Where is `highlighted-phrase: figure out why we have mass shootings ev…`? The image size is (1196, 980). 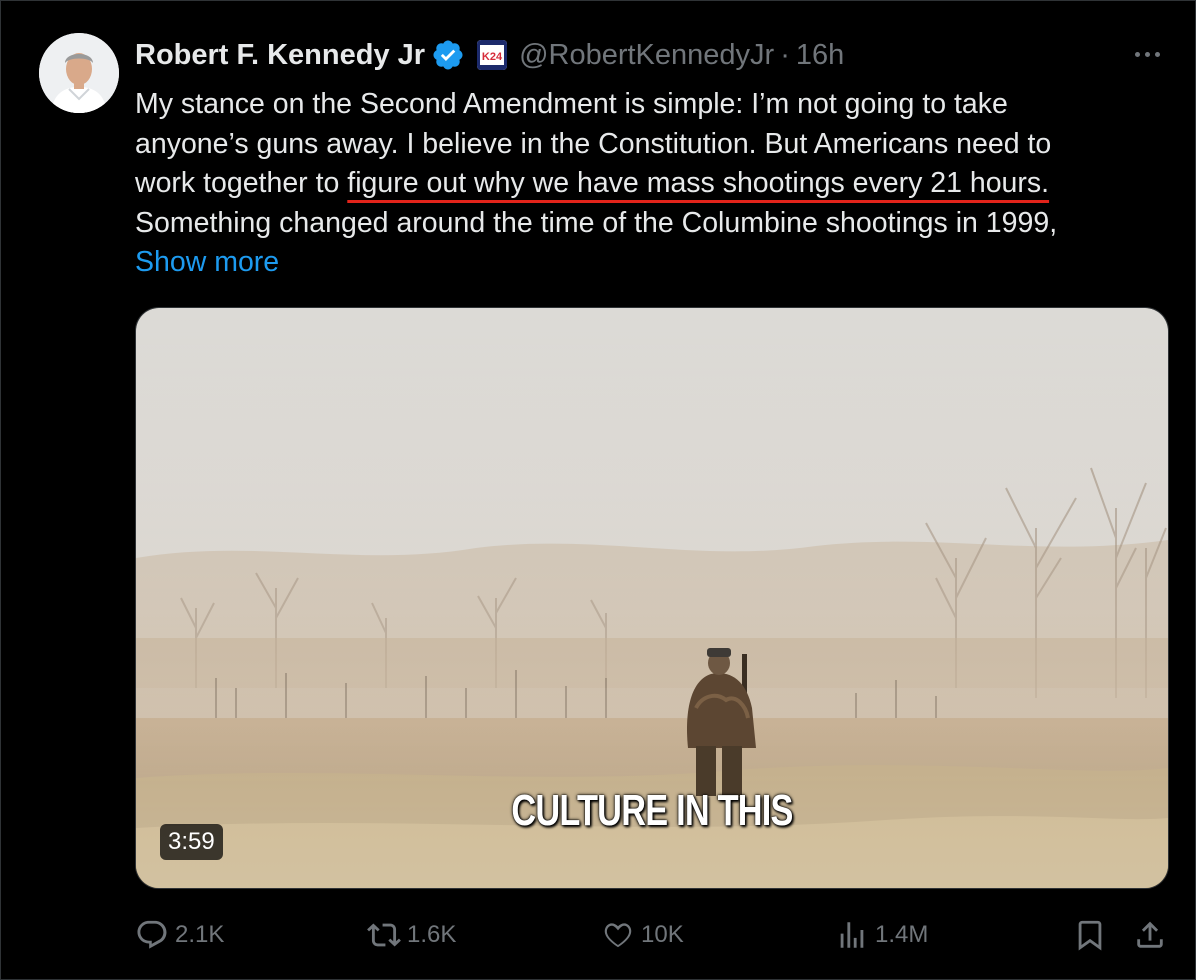
highlighted-phrase: figure out why we have mass shootings ev… is located at coordinates (698, 183).